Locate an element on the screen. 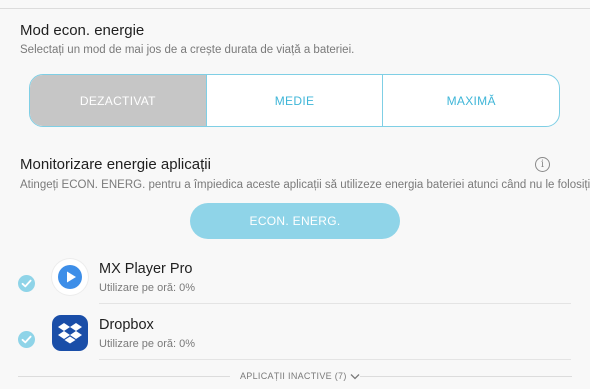 This screenshot has width=590, height=389. chevron-down-icon is located at coordinates (355, 376).